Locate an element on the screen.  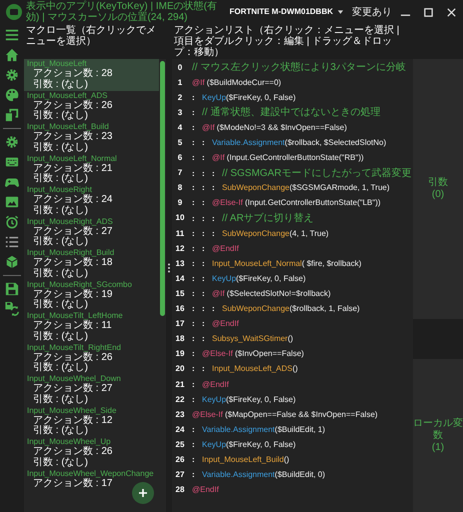
code-line: : : Variable.Assignment($rollback, $SelectedSlotNo) is located at coordinates (287, 143).